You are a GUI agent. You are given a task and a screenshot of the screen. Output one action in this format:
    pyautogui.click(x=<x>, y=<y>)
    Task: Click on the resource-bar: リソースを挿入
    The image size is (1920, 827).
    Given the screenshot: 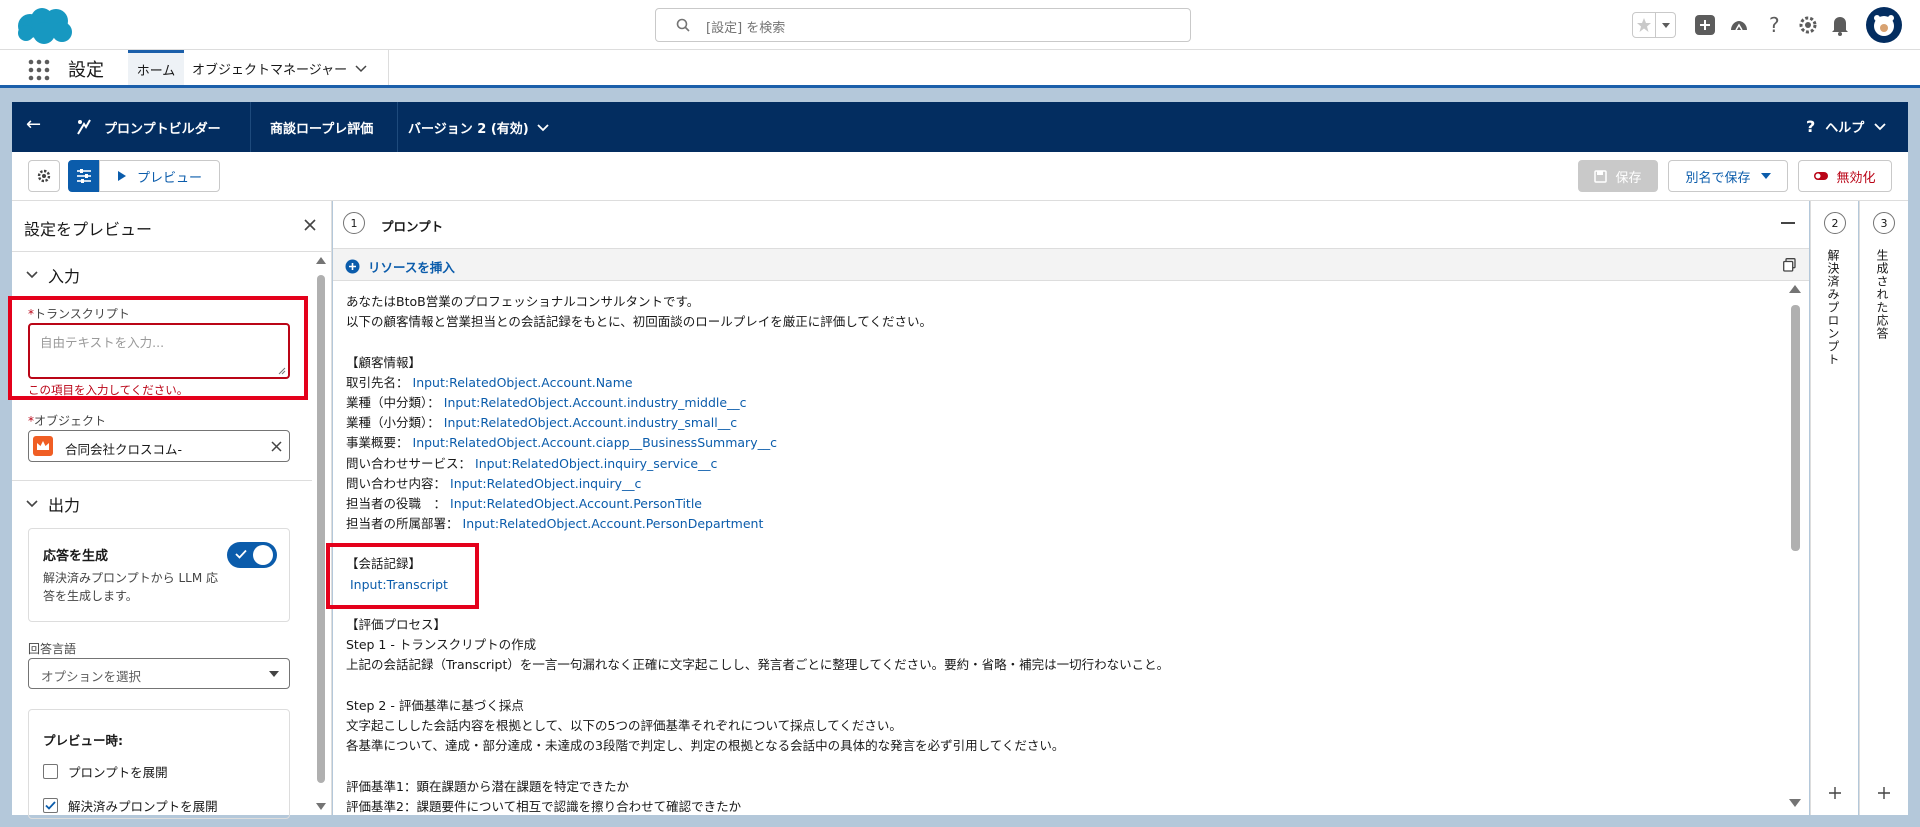 What is the action you would take?
    pyautogui.click(x=1071, y=265)
    